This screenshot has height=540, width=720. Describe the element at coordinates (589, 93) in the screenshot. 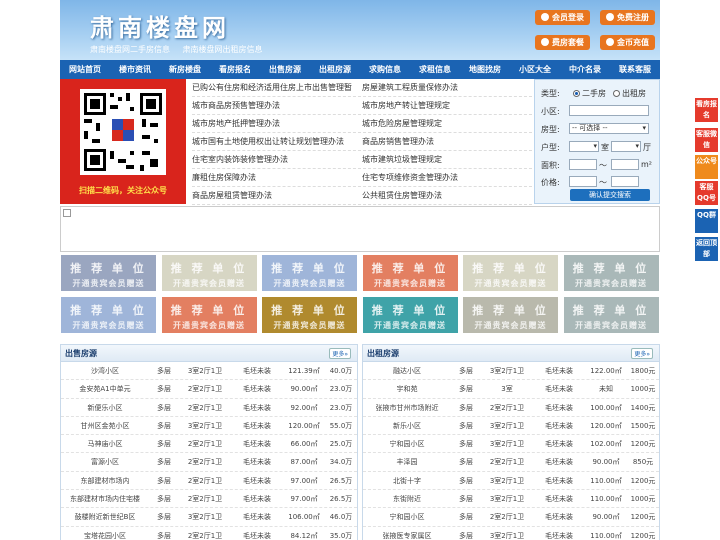

I see `type-option-sale: 二手房` at that location.